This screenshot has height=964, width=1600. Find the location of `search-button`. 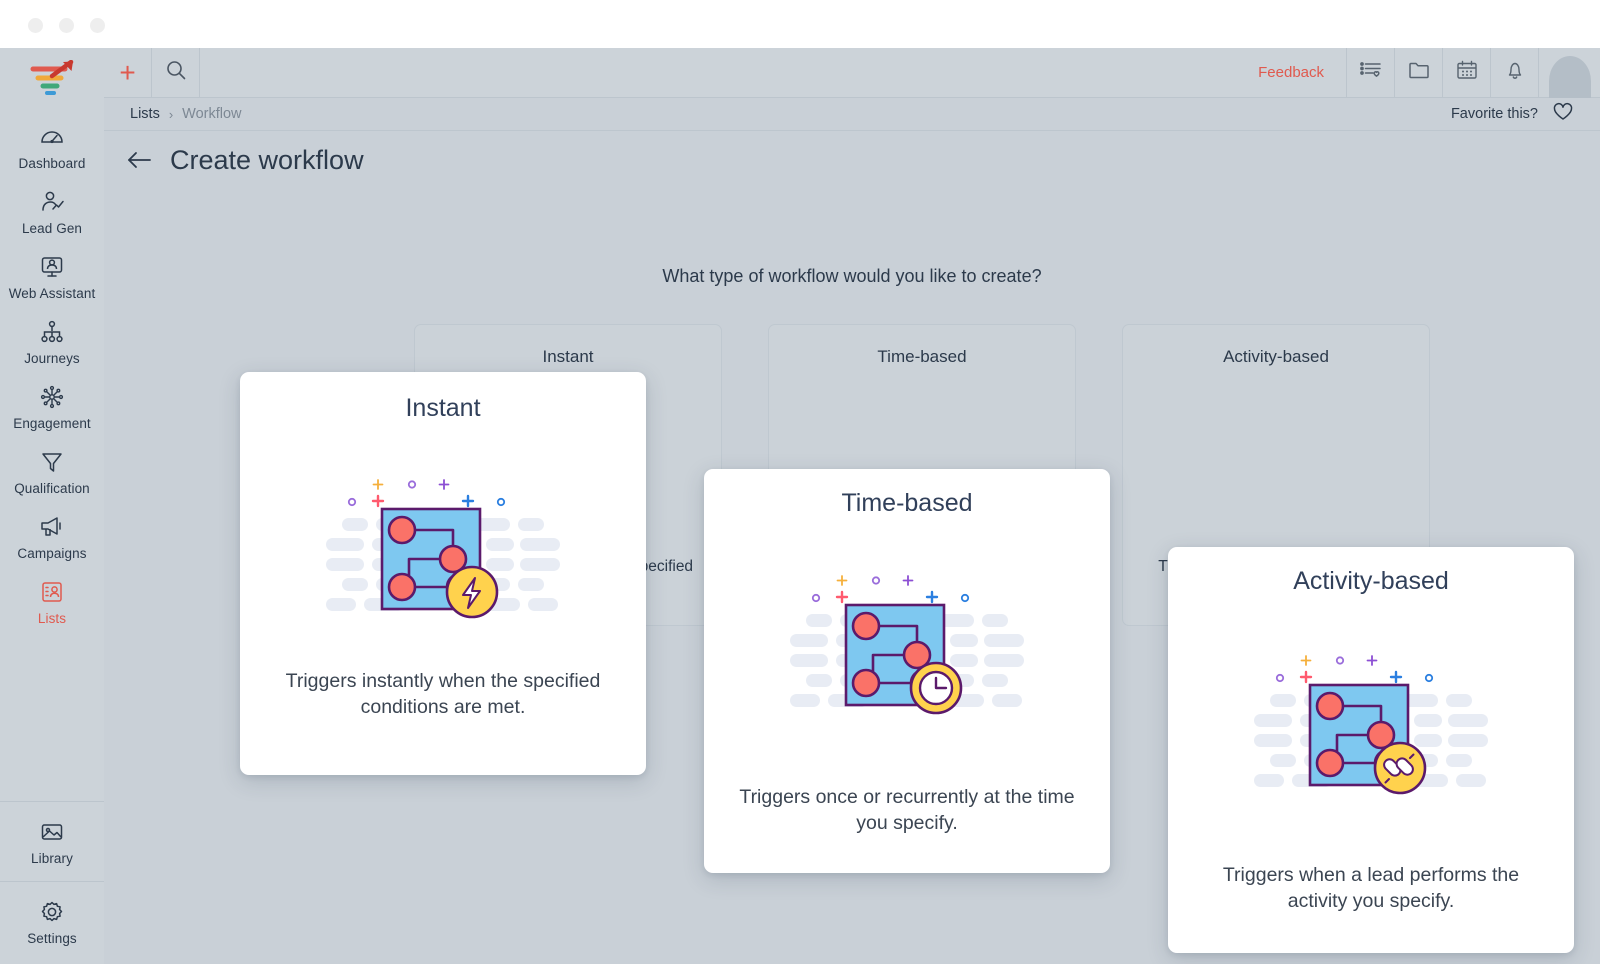

search-button is located at coordinates (176, 72).